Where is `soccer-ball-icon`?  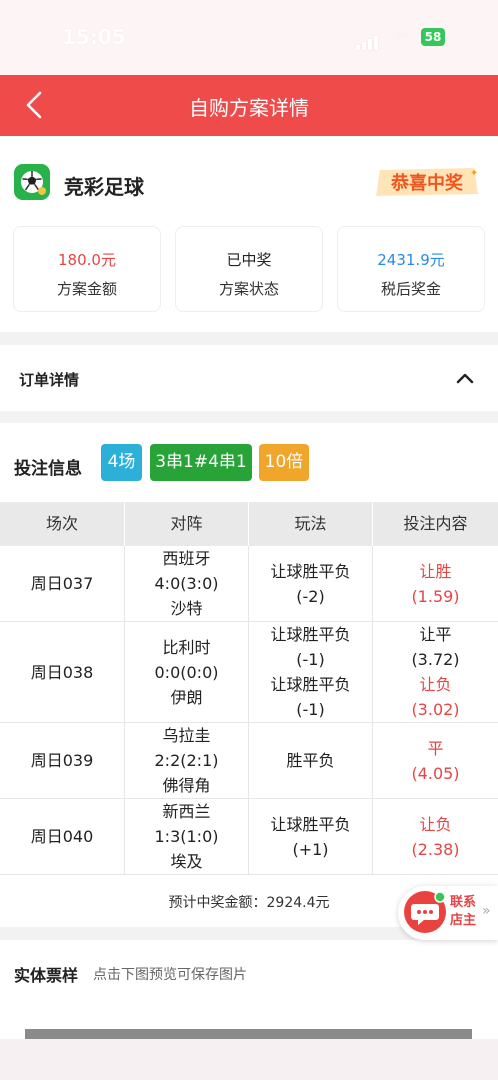
soccer-ball-icon is located at coordinates (32, 182).